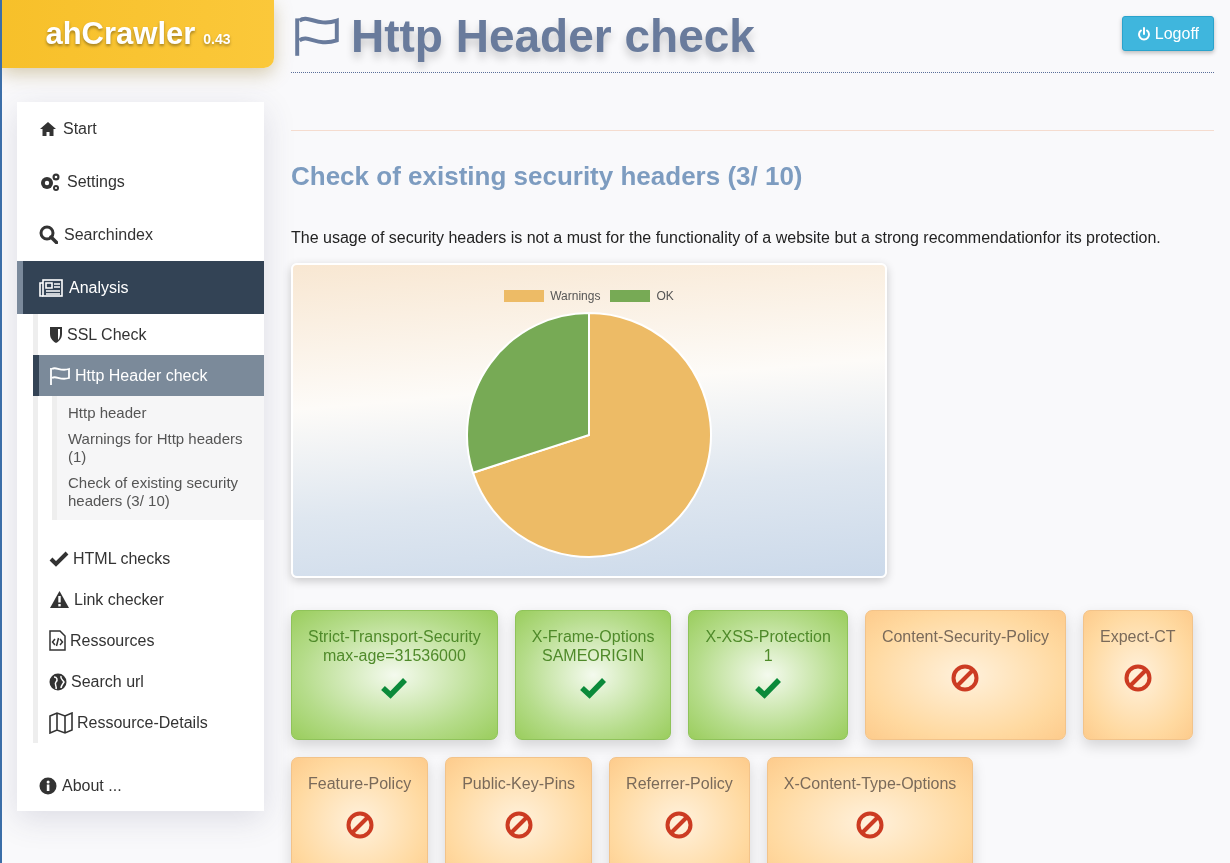 This screenshot has width=1230, height=863. What do you see at coordinates (593, 655) in the screenshot?
I see `header-value: SAMEORIGIN` at bounding box center [593, 655].